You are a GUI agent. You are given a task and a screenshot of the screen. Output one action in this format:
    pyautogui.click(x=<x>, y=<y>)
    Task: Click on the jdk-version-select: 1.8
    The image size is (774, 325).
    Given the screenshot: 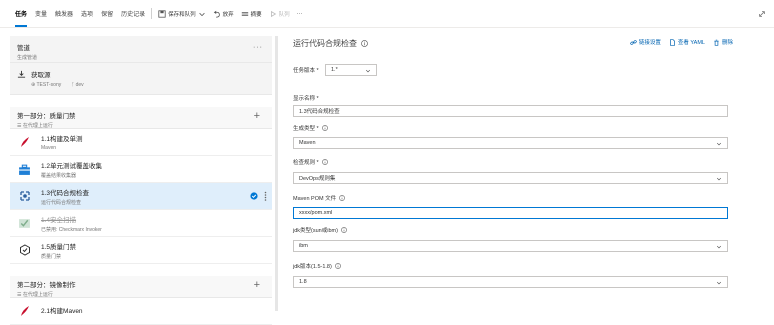 What is the action you would take?
    pyautogui.click(x=510, y=282)
    